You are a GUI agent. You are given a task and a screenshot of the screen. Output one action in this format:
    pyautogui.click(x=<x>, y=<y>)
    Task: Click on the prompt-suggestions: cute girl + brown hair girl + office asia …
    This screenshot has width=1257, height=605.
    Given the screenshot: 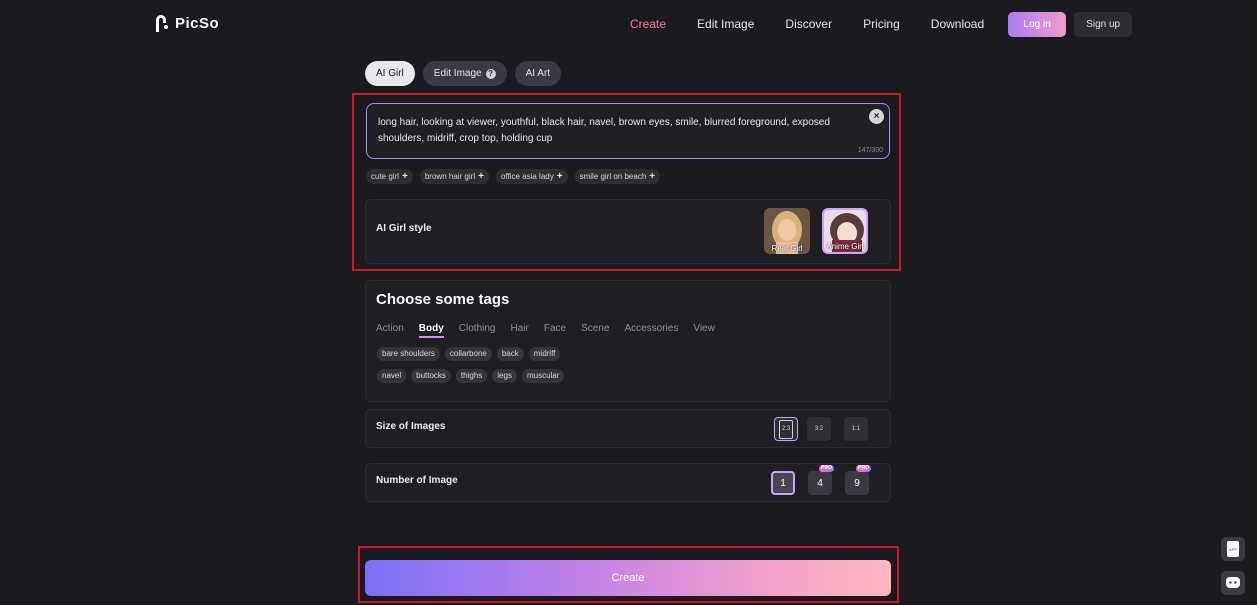 What is the action you would take?
    pyautogui.click(x=513, y=176)
    